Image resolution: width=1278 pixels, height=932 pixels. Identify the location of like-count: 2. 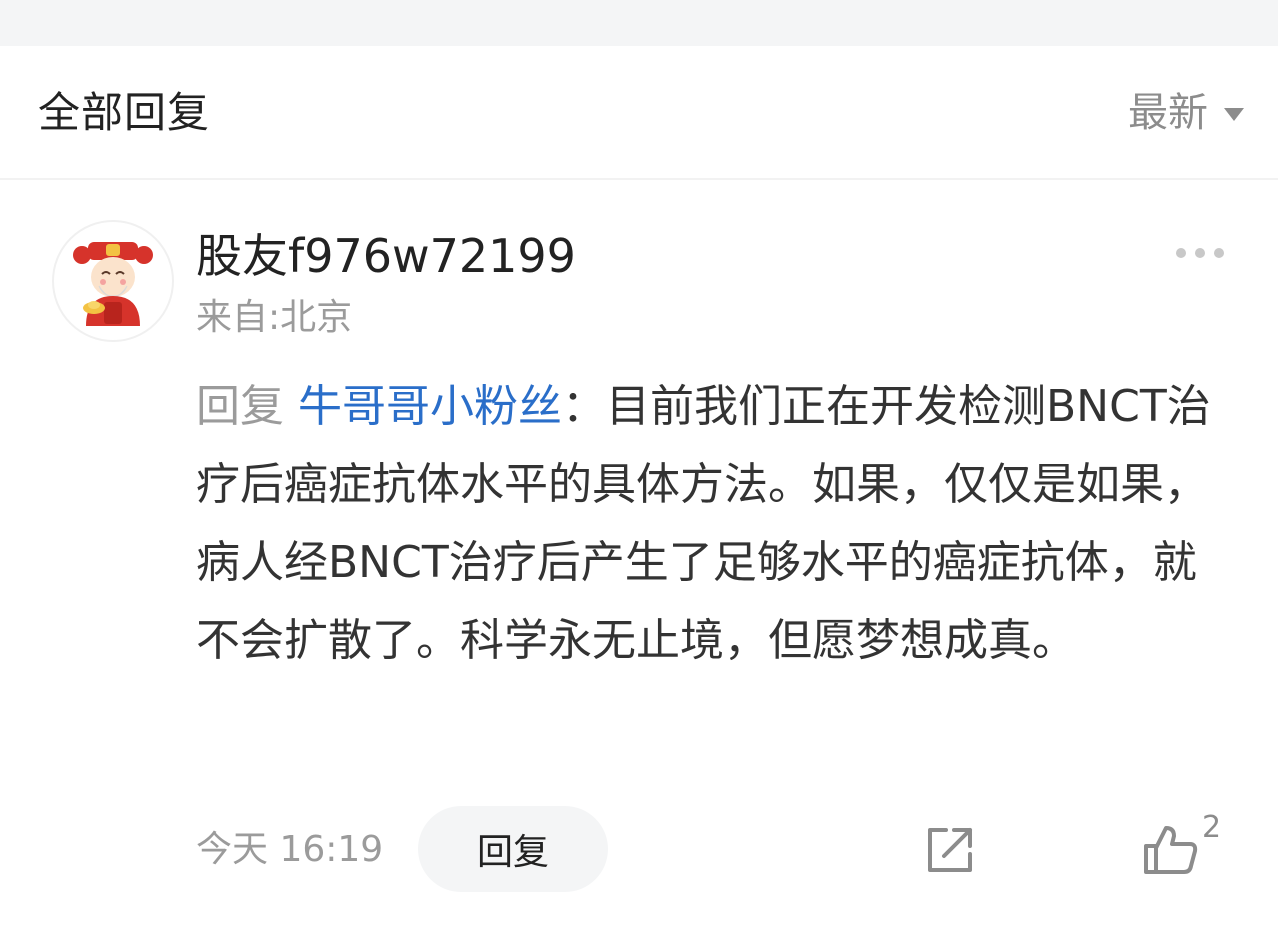
(1212, 827).